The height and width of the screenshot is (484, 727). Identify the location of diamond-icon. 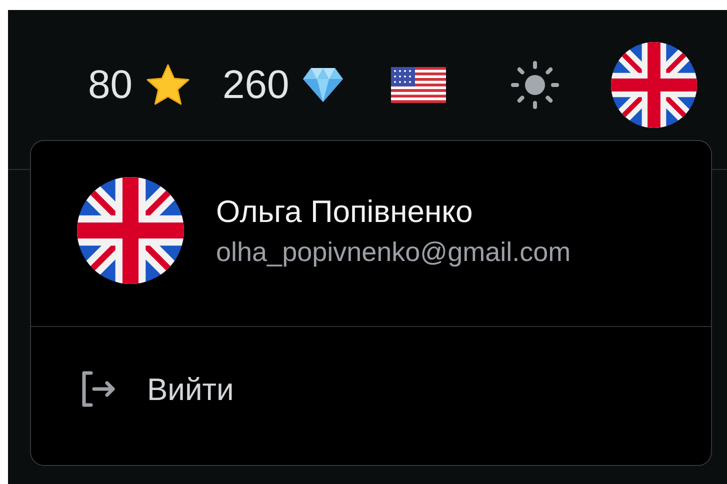
(323, 85).